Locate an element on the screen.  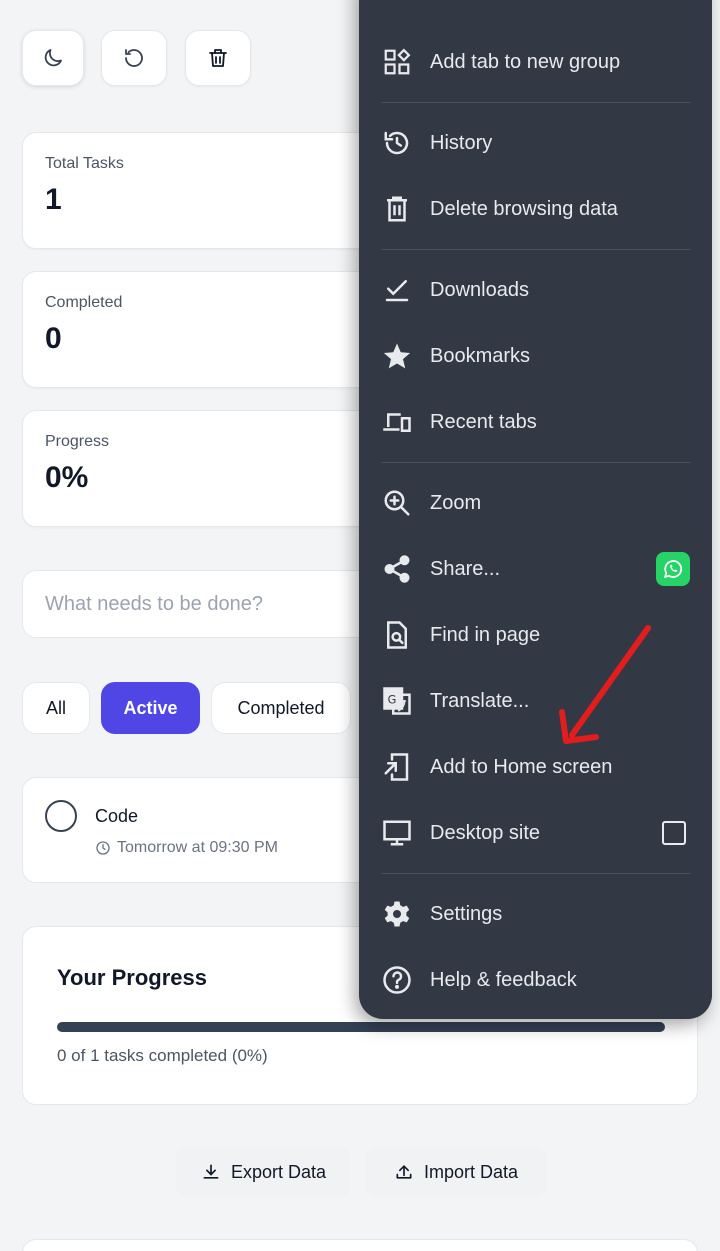
history-icon is located at coordinates (397, 143).